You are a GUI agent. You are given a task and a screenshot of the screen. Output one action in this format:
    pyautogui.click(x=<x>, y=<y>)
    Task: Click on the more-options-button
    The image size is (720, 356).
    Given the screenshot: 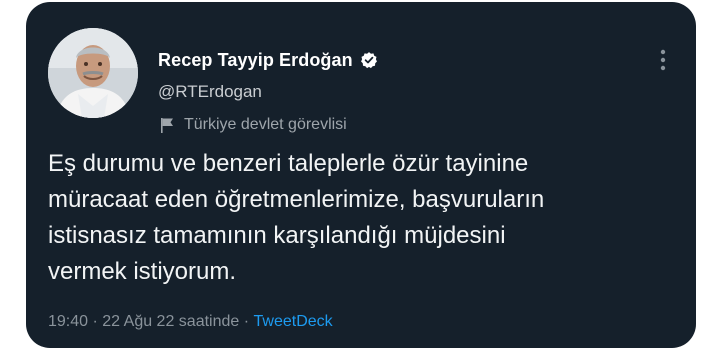 What is the action you would take?
    pyautogui.click(x=663, y=60)
    